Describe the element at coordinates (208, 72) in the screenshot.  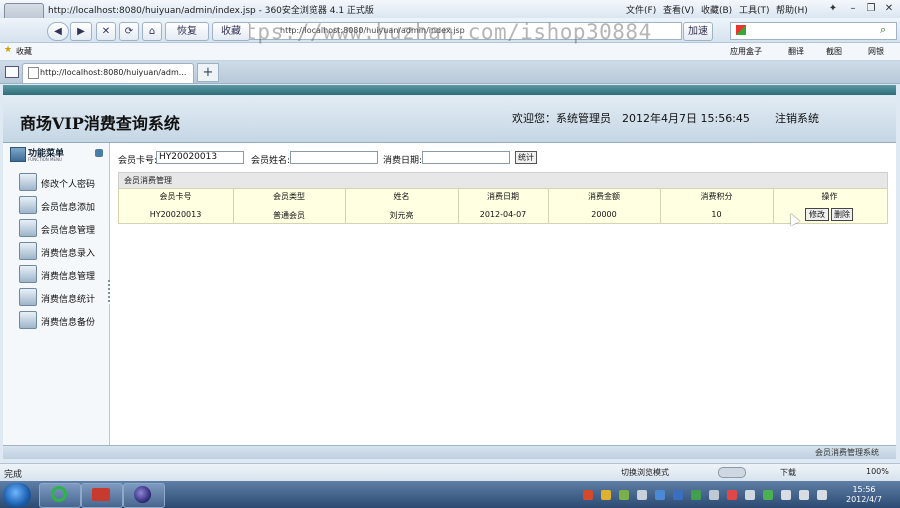
I see `new-tab-button: +` at that location.